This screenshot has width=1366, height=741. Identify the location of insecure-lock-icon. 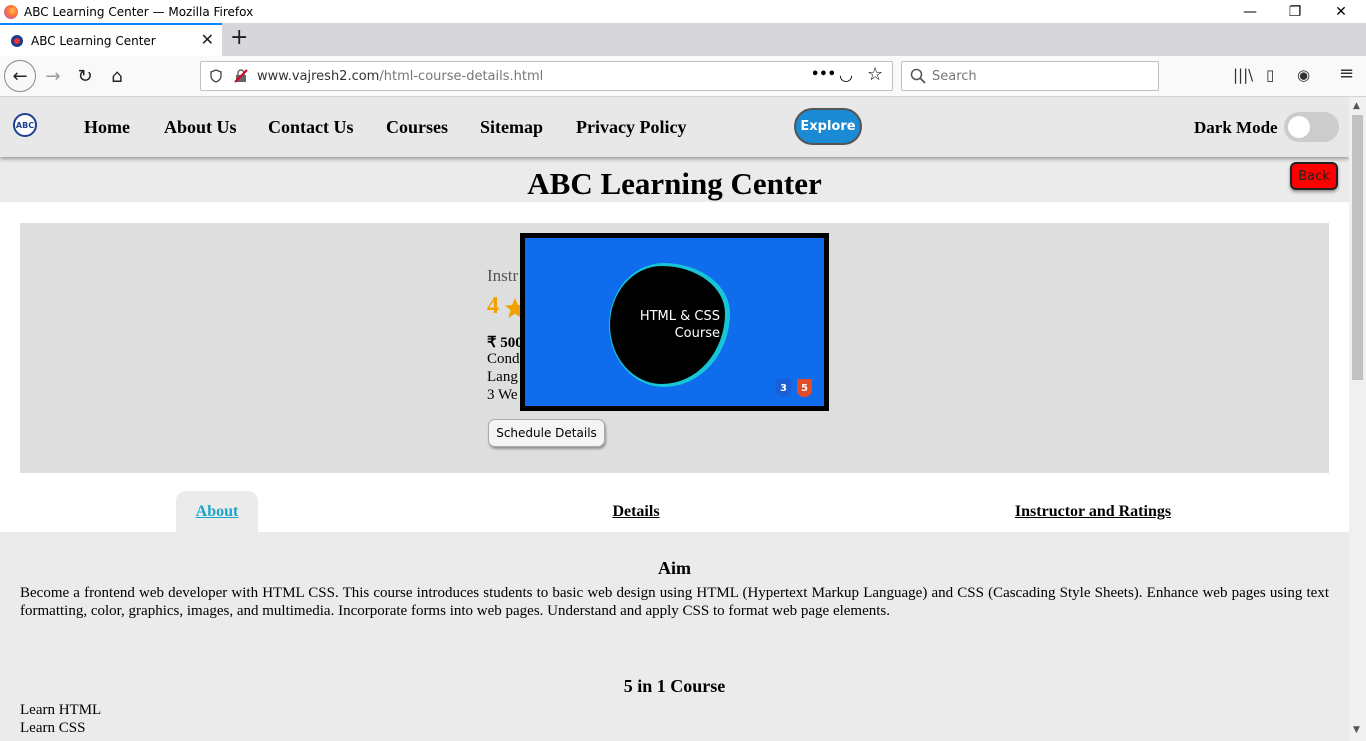
(241, 76).